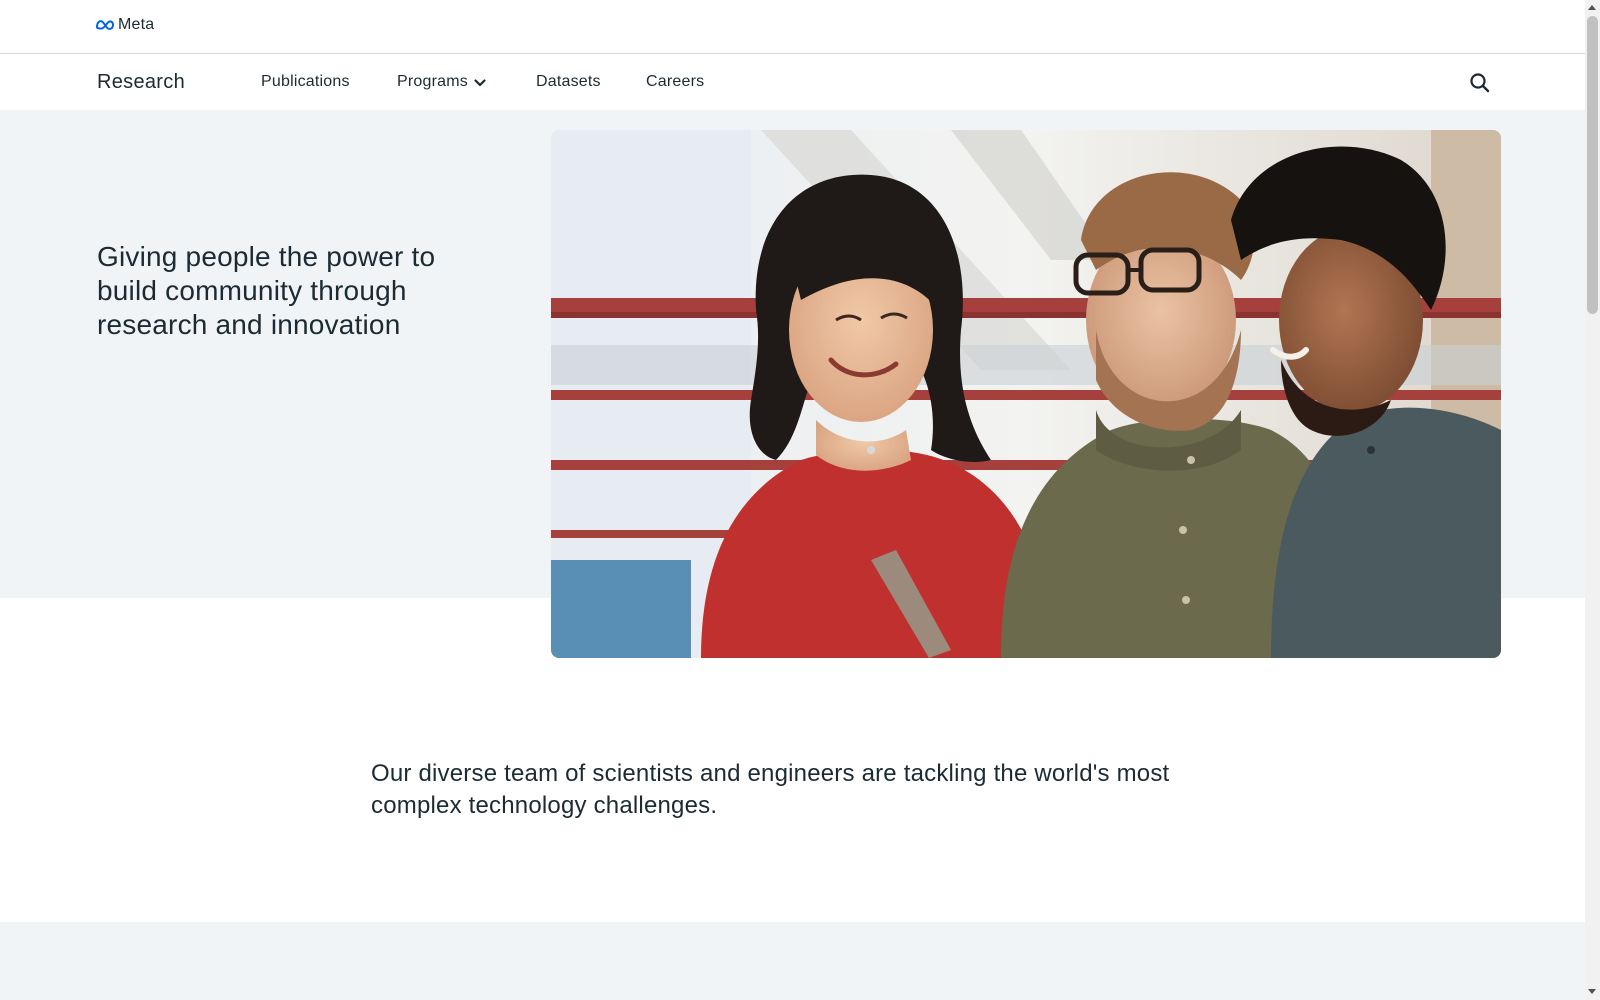 This screenshot has height=1000, width=1600. I want to click on nav-item-programs: Programs, so click(441, 82).